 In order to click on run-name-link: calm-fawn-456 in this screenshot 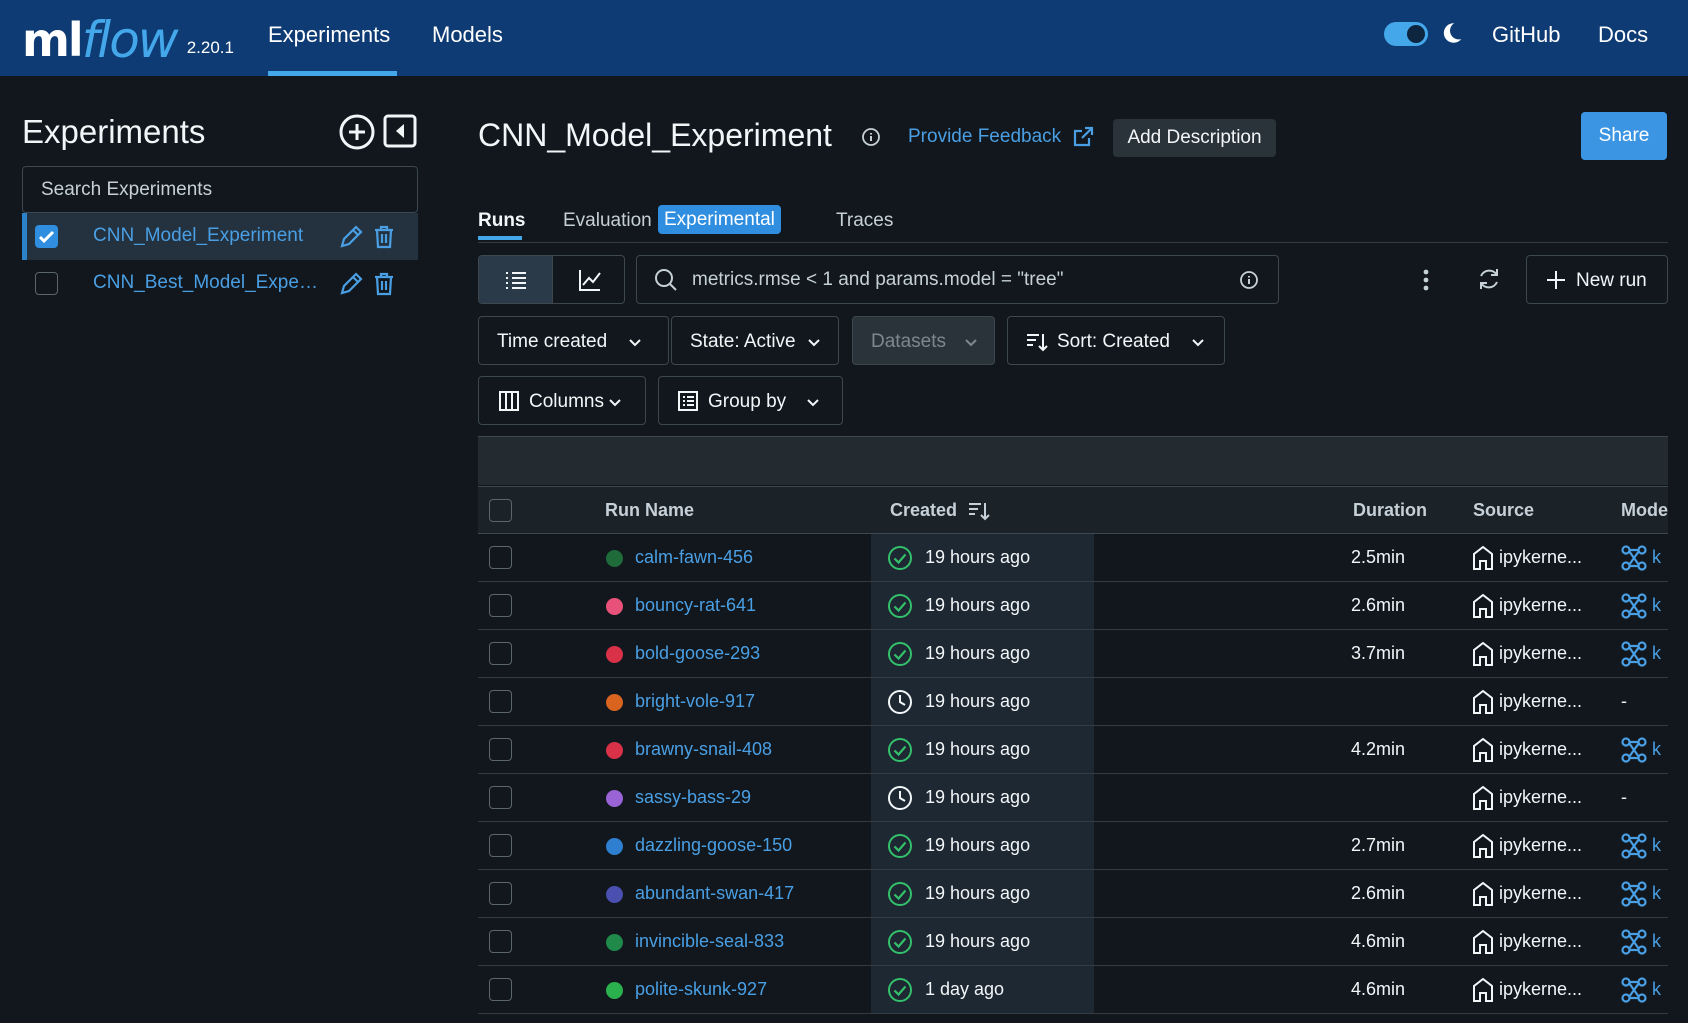, I will do `click(694, 557)`.